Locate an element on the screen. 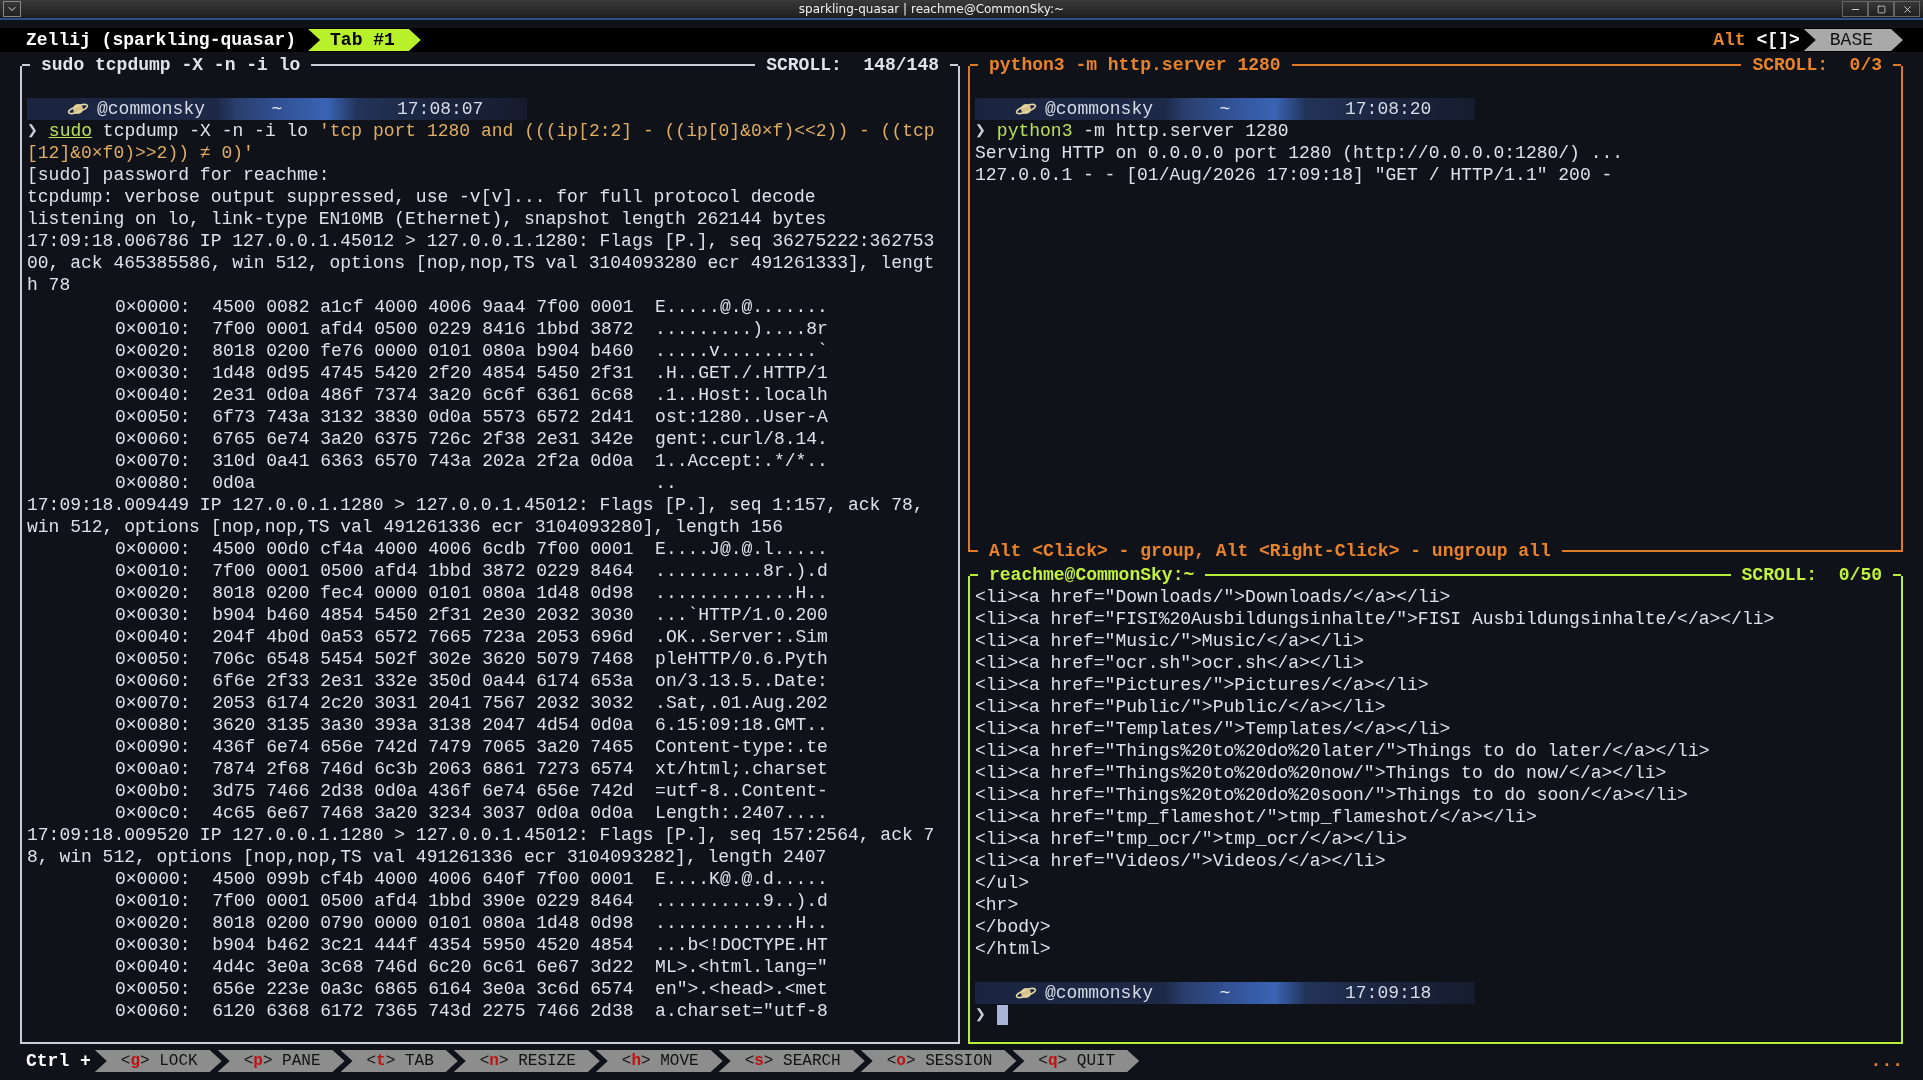 The width and height of the screenshot is (1923, 1080). mode-indicator: BASE is located at coordinates (1853, 40).